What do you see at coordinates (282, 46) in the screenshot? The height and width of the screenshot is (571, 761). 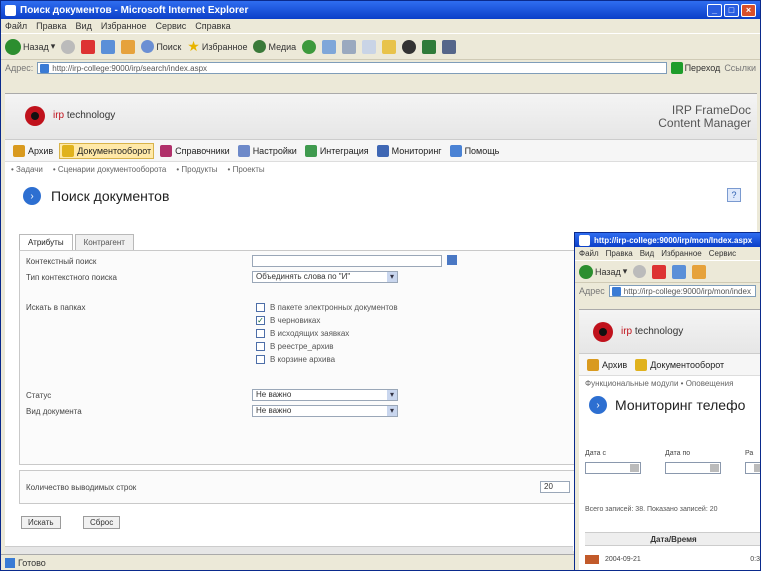 I see `media-label: Медиа` at bounding box center [282, 46].